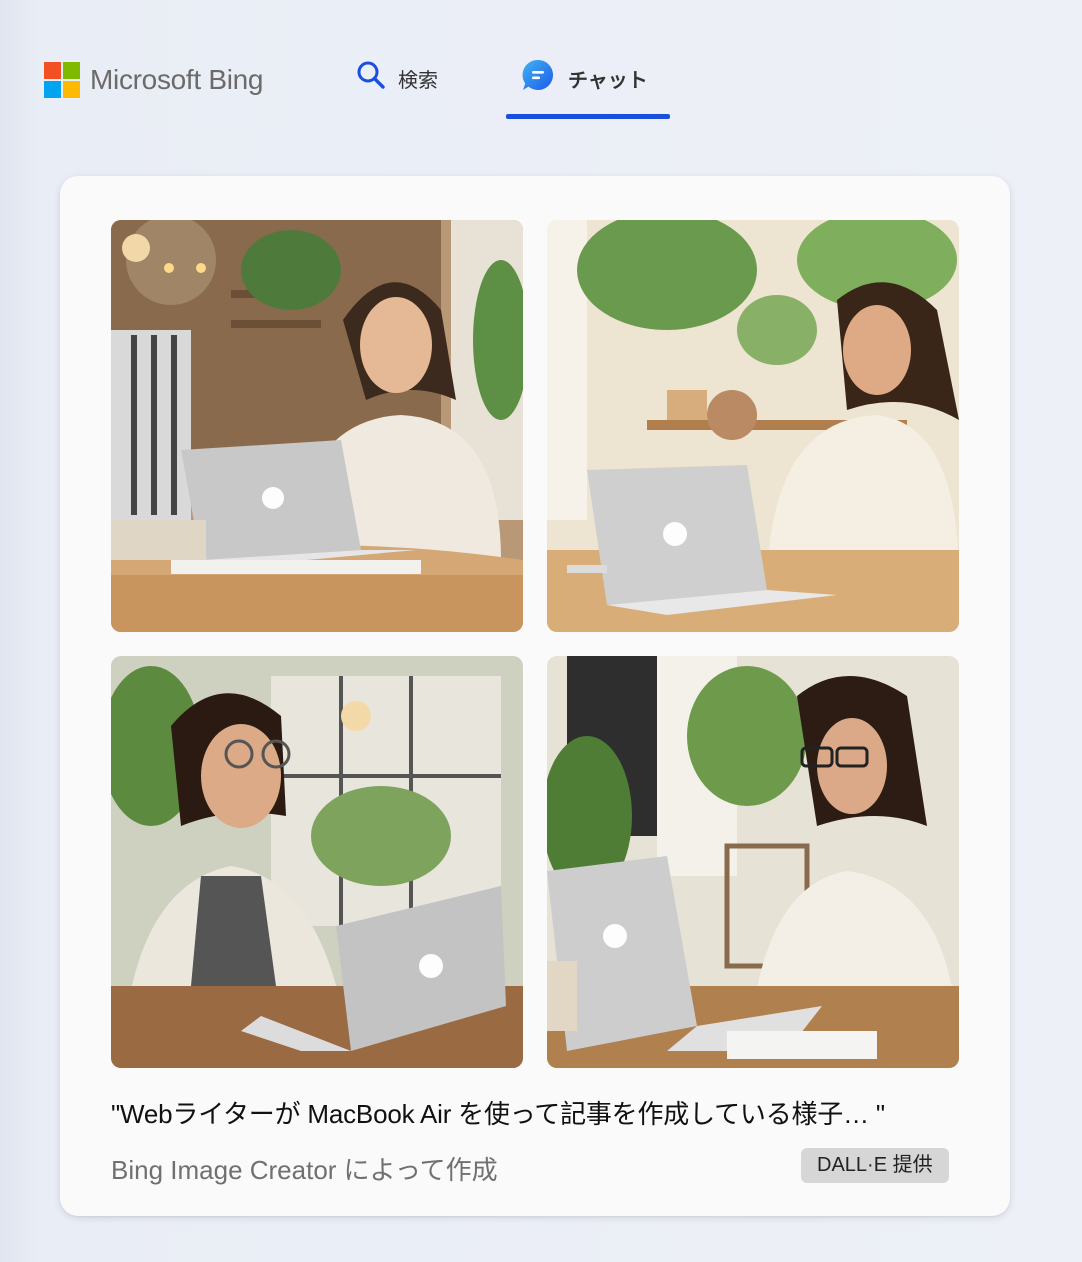 The image size is (1082, 1262). What do you see at coordinates (397, 78) in the screenshot?
I see `tab-search: 検索` at bounding box center [397, 78].